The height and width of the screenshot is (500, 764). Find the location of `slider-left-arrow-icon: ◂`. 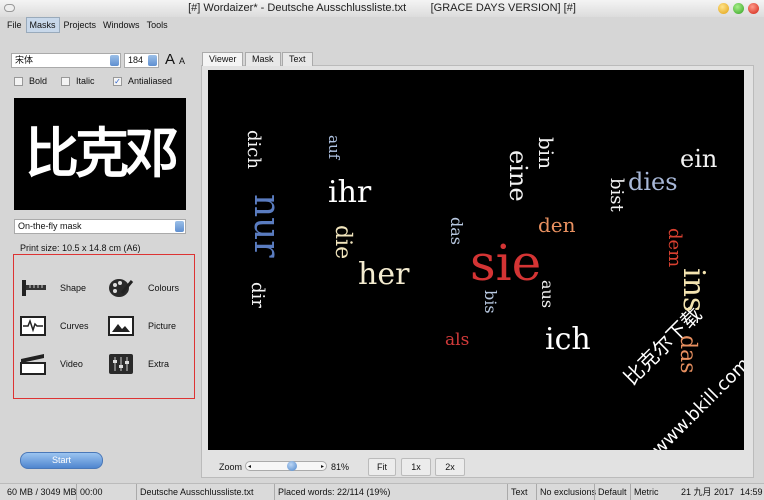

slider-left-arrow-icon: ◂ is located at coordinates (249, 466).